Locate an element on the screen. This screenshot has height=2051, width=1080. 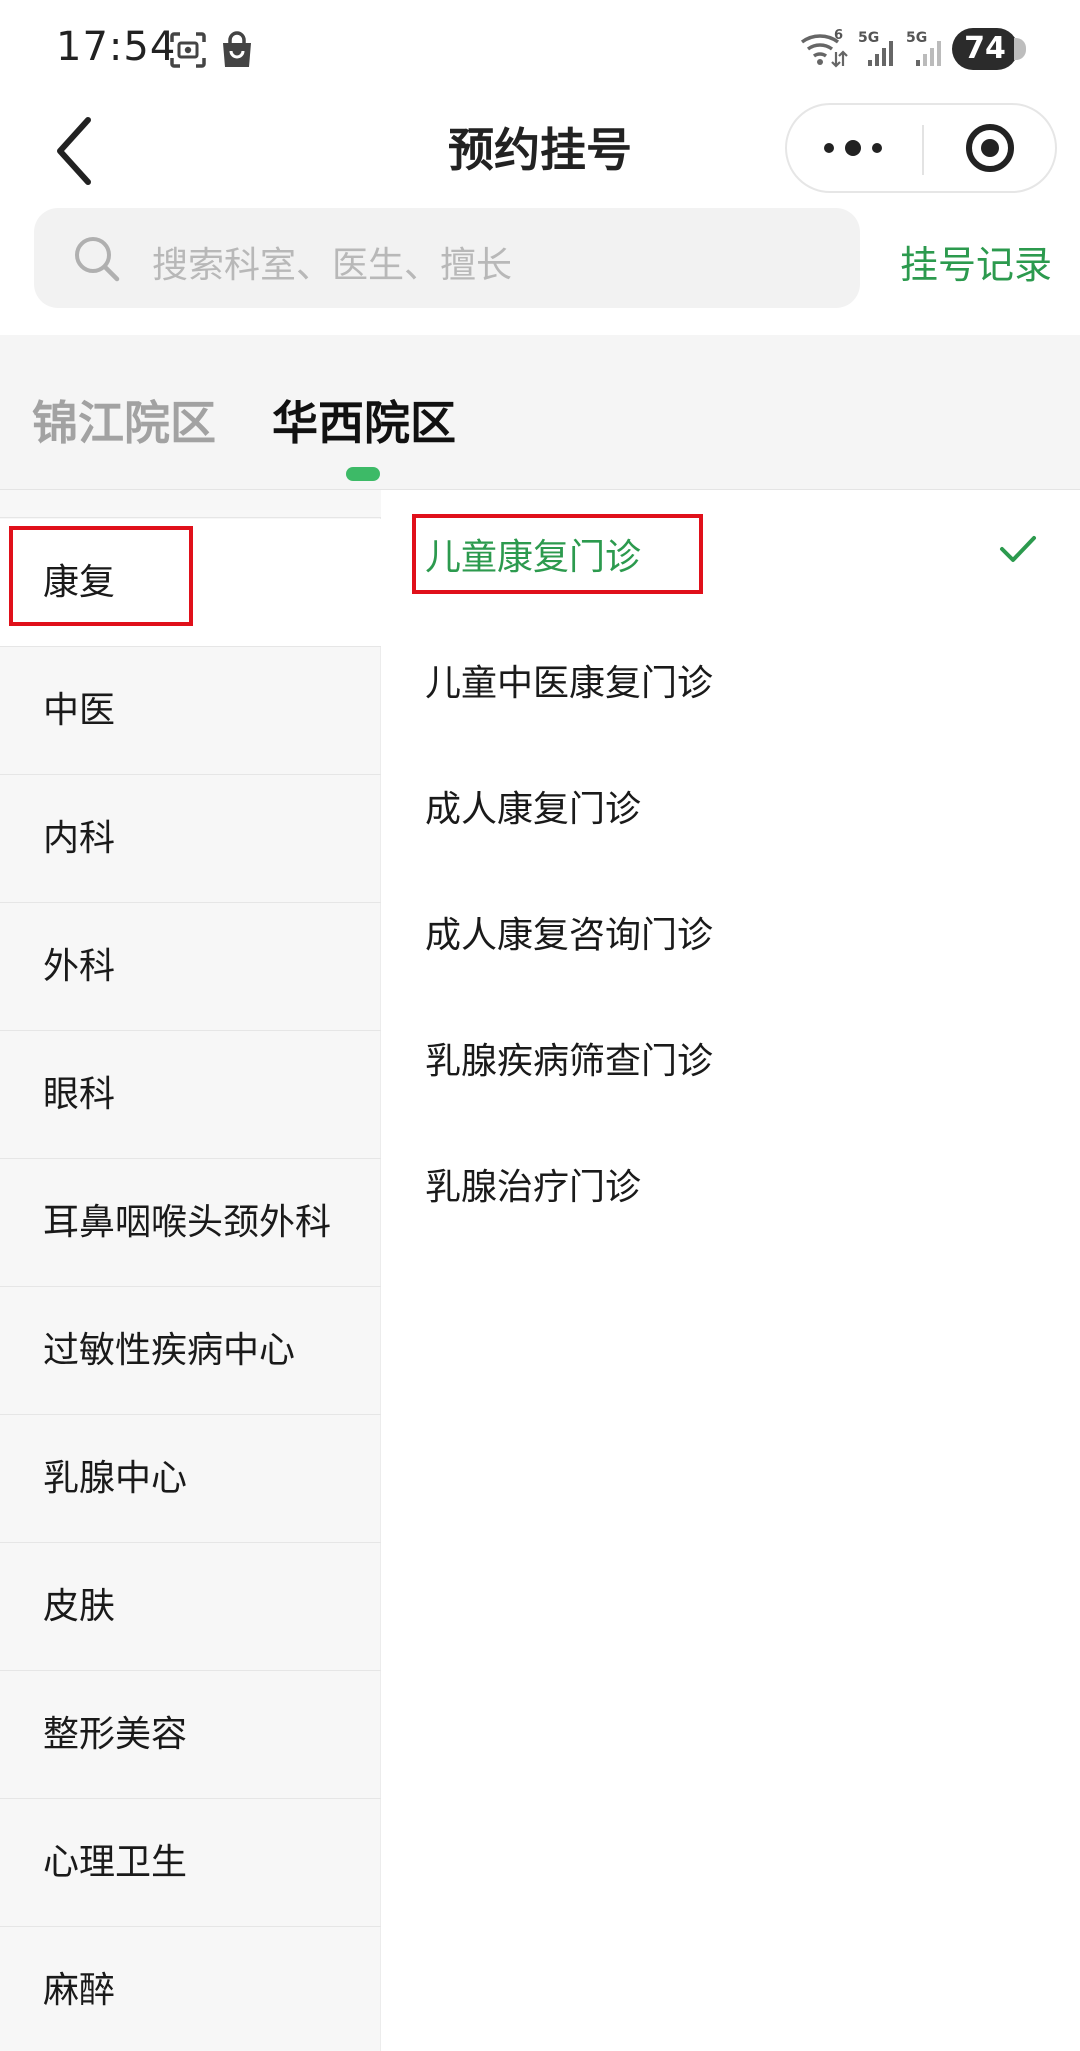
status-time: 17:54 is located at coordinates (116, 47).